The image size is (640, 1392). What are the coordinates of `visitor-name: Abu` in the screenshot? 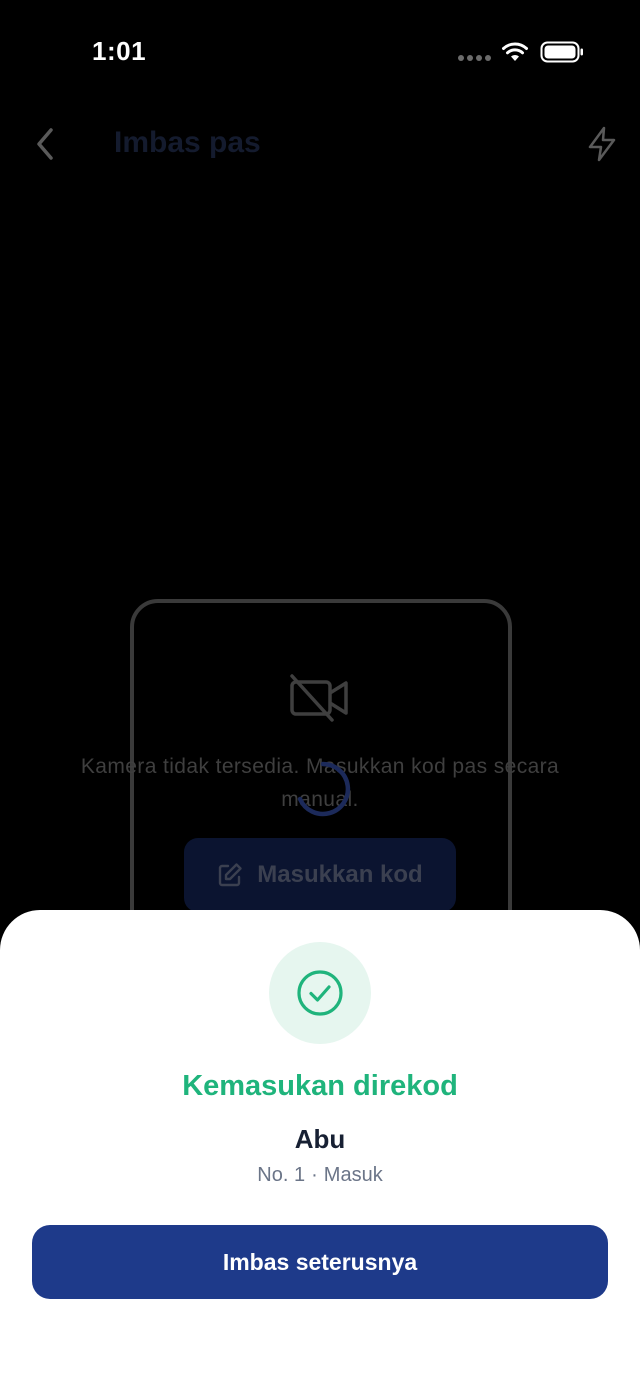 It's located at (320, 1139).